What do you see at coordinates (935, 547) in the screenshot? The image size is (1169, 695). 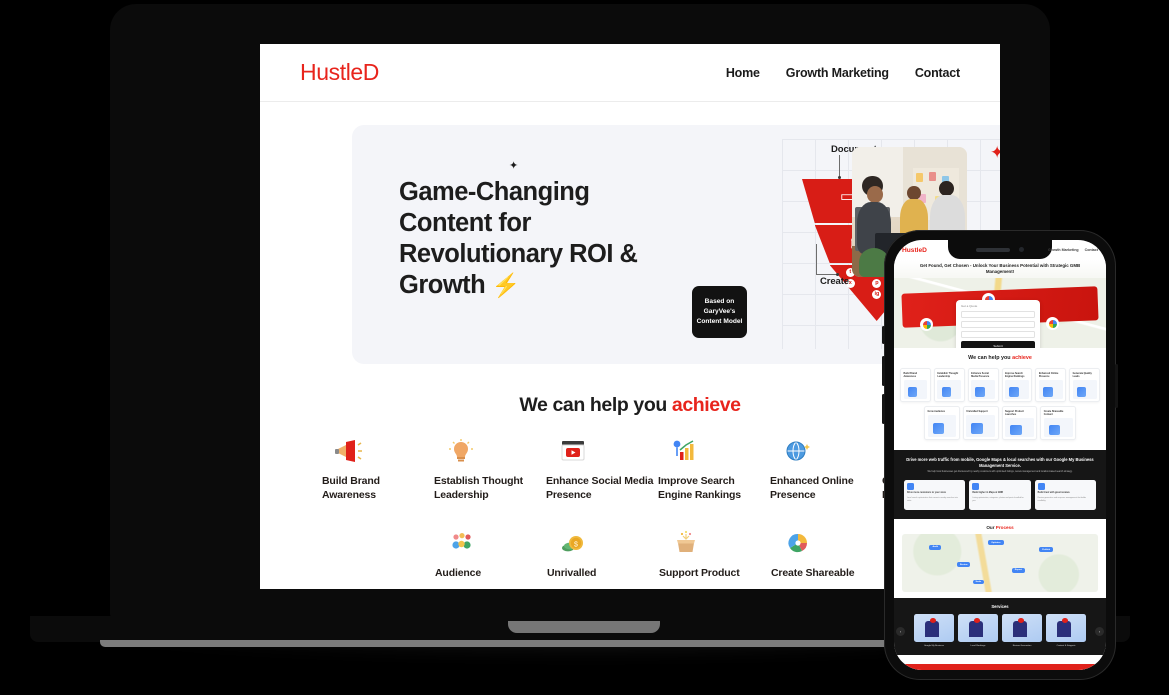 I see `process-chip: Audit` at bounding box center [935, 547].